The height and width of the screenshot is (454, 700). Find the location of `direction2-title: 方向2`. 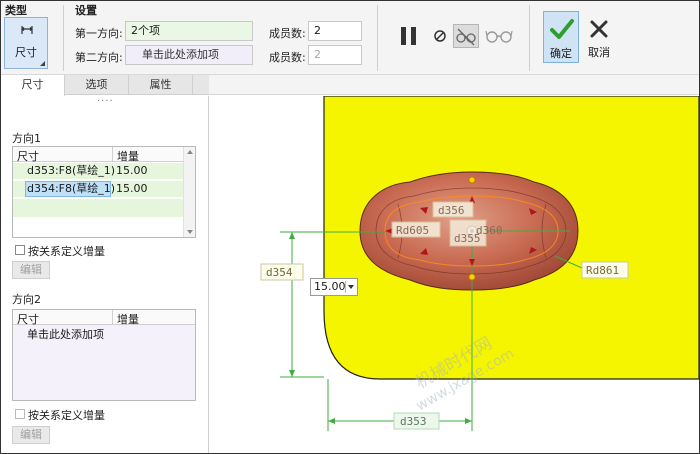

direction2-title: 方向2 is located at coordinates (26, 299).